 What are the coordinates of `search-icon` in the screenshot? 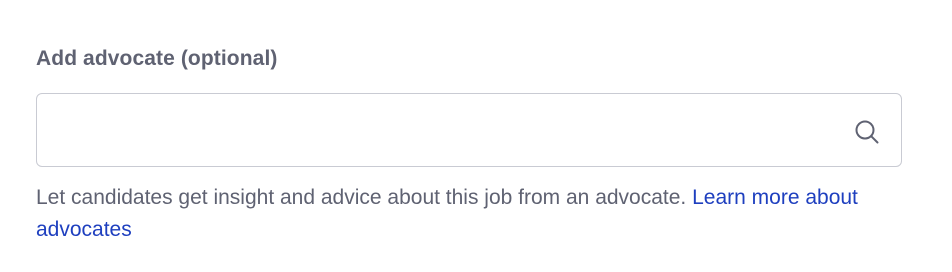 It's located at (867, 132).